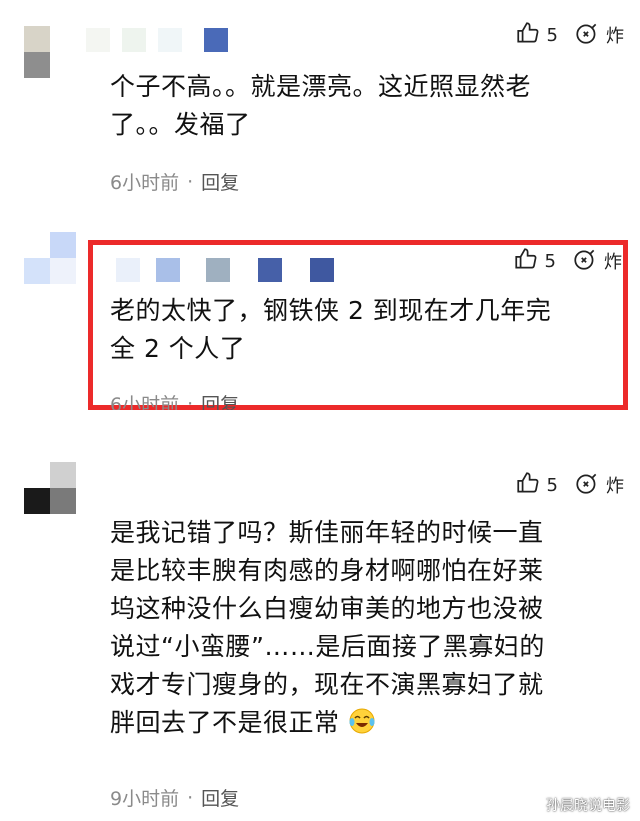  Describe the element at coordinates (178, 348) in the screenshot. I see `text-line: 全 2 个人了` at that location.